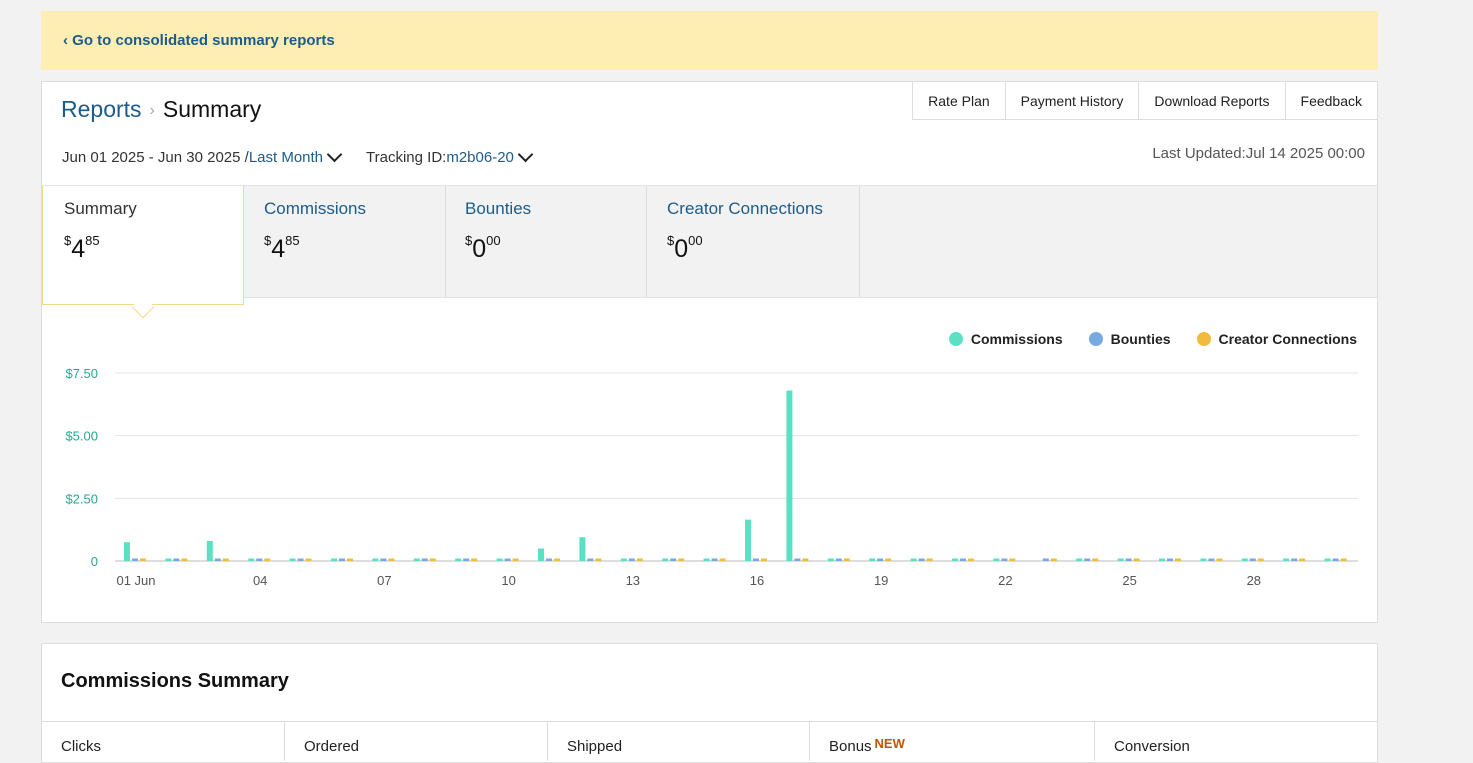 The image size is (1473, 763). What do you see at coordinates (679, 741) in the screenshot?
I see `column-shipped: Shipped` at bounding box center [679, 741].